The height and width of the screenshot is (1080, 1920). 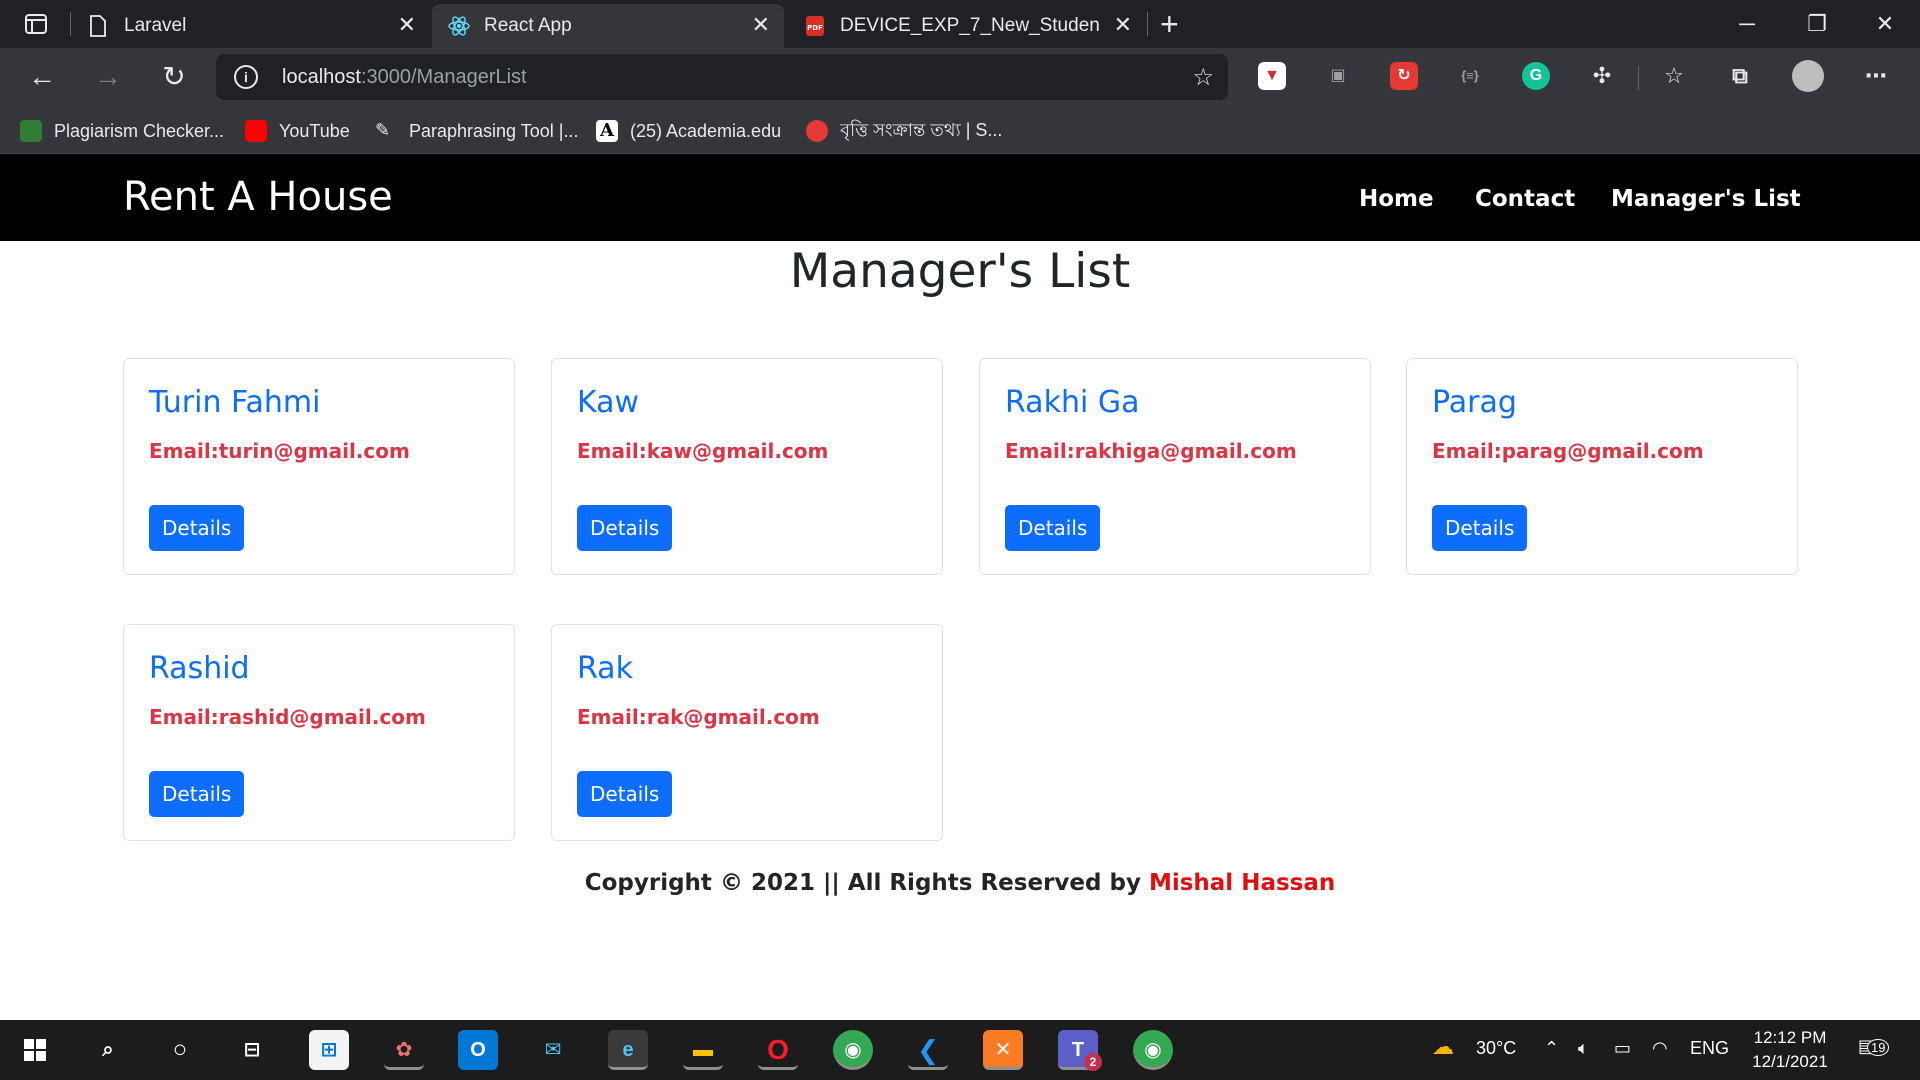 What do you see at coordinates (628, 1050) in the screenshot?
I see `edge-browser-icon: e` at bounding box center [628, 1050].